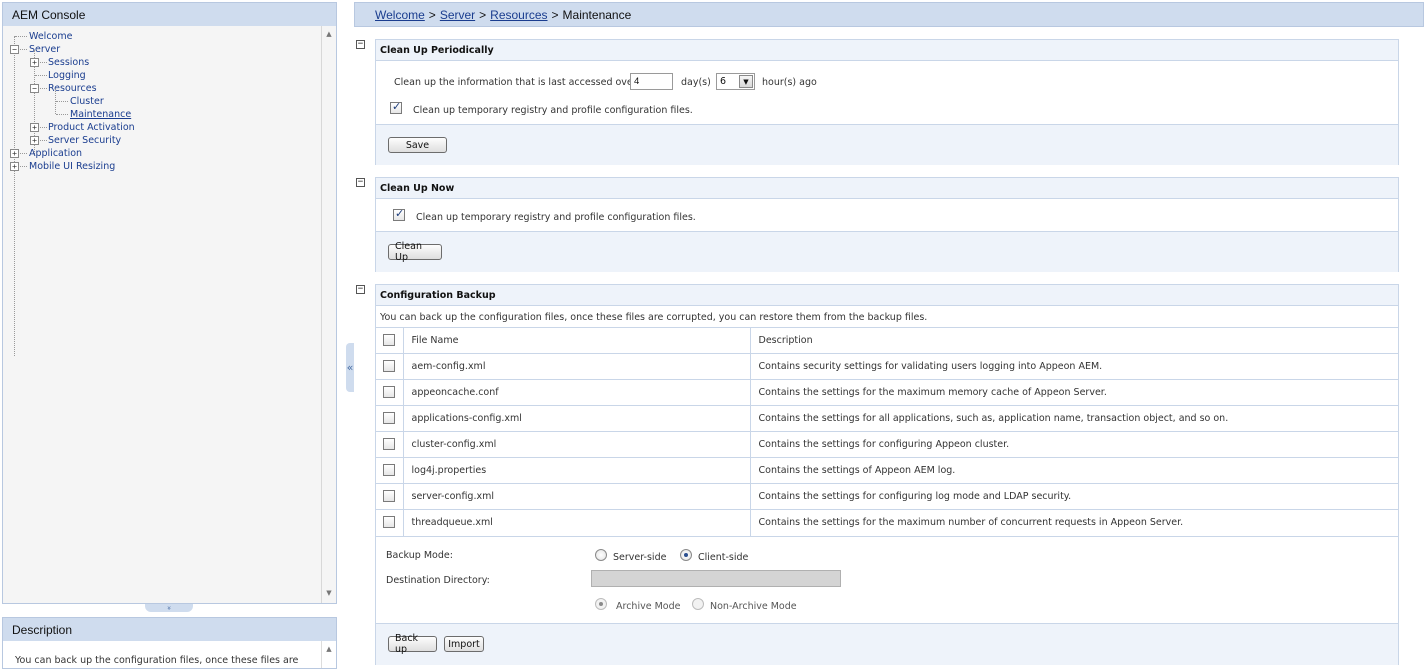 The width and height of the screenshot is (1426, 669). Describe the element at coordinates (329, 594) in the screenshot. I see `scroll-down-arrow-icon: ▼` at that location.